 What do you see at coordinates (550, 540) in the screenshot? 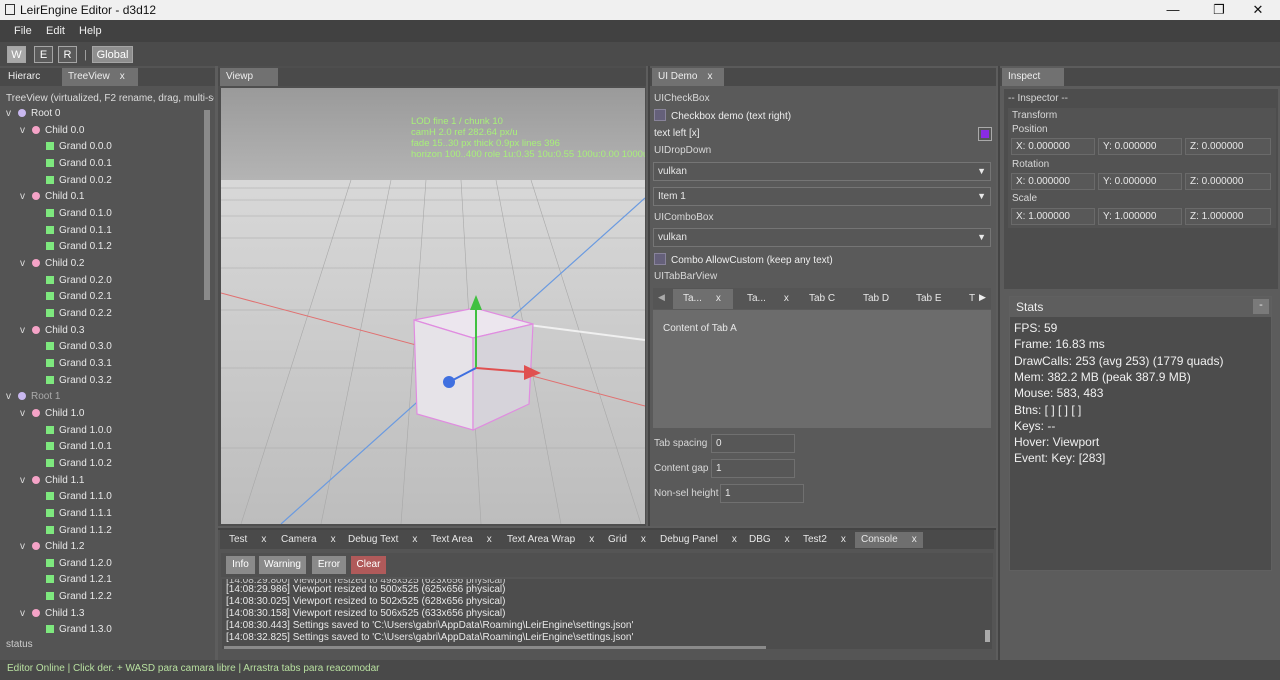
I see `bottom-tab-text-area-wrap: Text Area Wrap x` at bounding box center [550, 540].